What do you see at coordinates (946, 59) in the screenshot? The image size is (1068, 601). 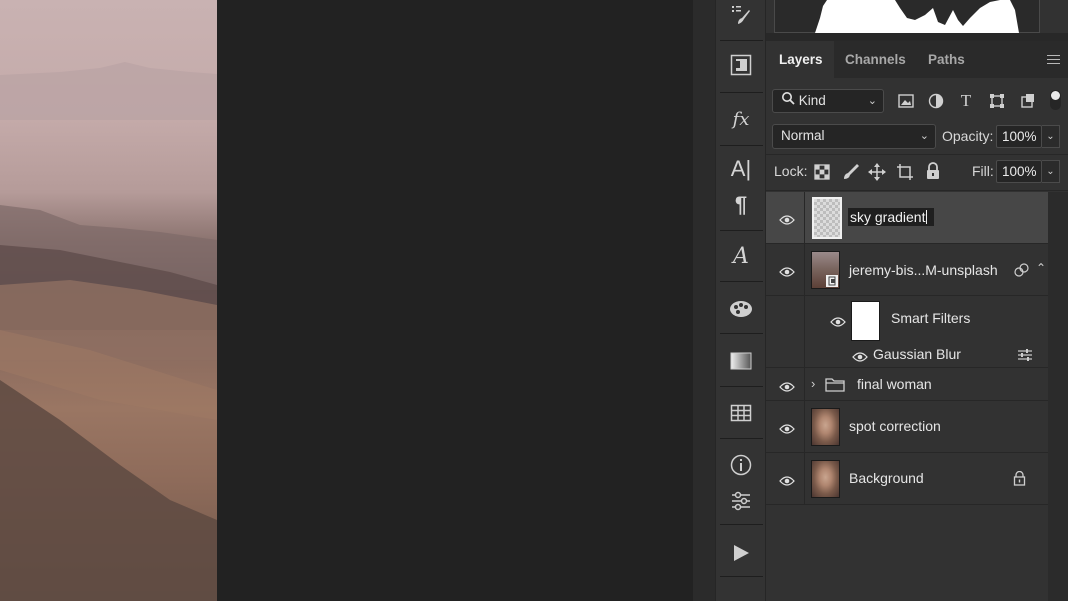 I see `tab-paths: Paths` at bounding box center [946, 59].